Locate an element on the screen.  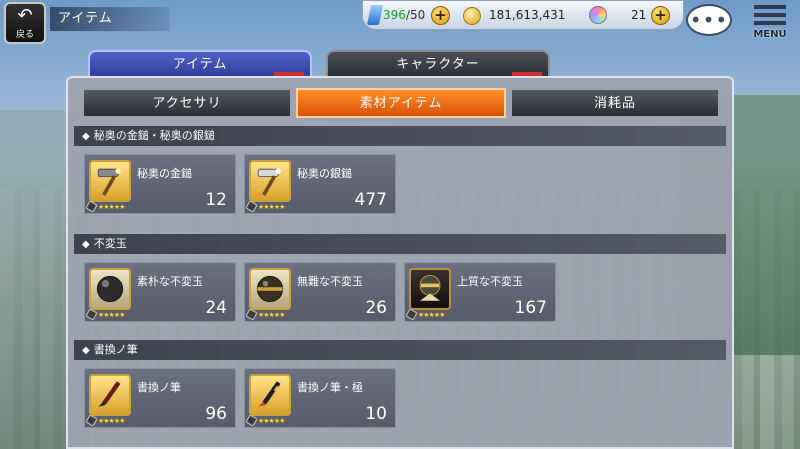
stamina-max: /50 is located at coordinates (415, 15).